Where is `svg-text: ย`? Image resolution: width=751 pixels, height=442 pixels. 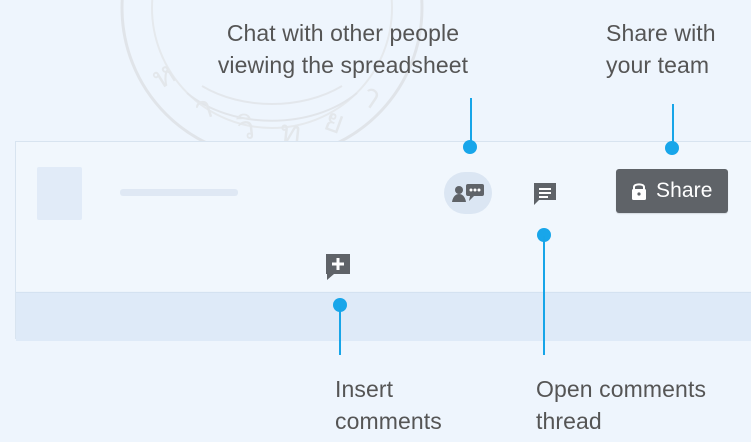
svg-text: ย is located at coordinates (334, 121).